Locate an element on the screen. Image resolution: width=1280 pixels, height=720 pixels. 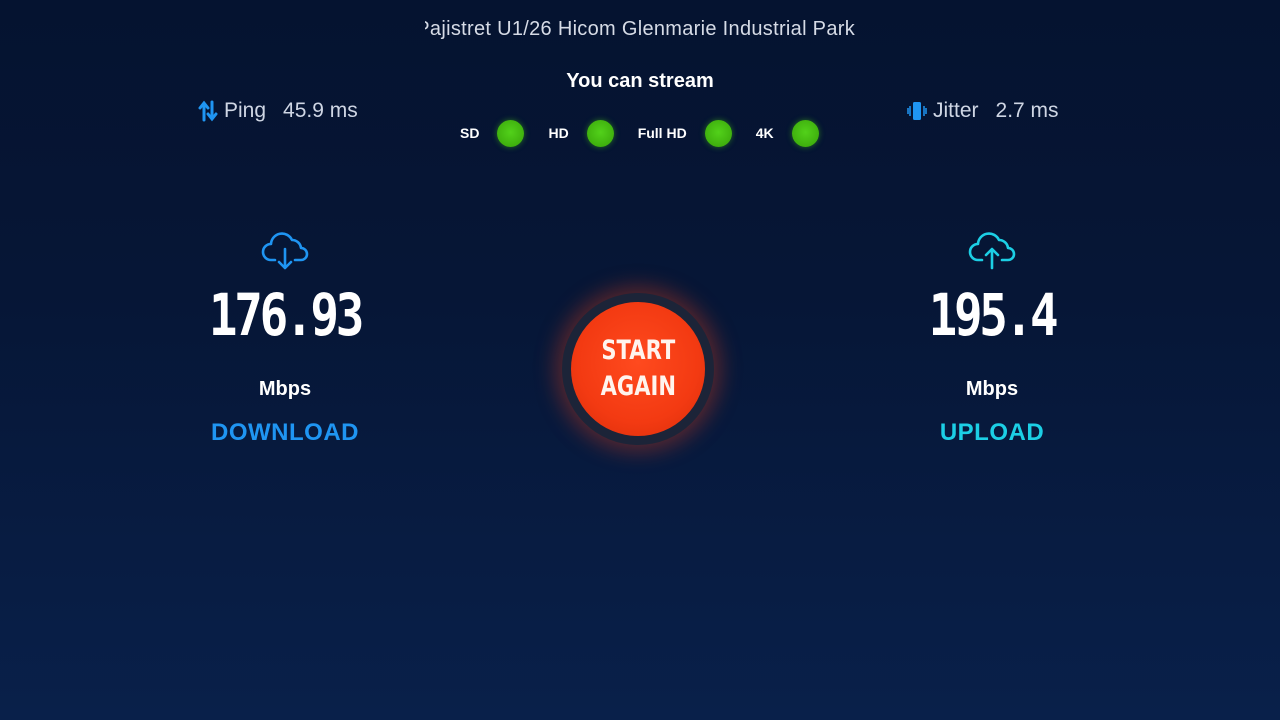
upload-unit: Mbps is located at coordinates (992, 389).